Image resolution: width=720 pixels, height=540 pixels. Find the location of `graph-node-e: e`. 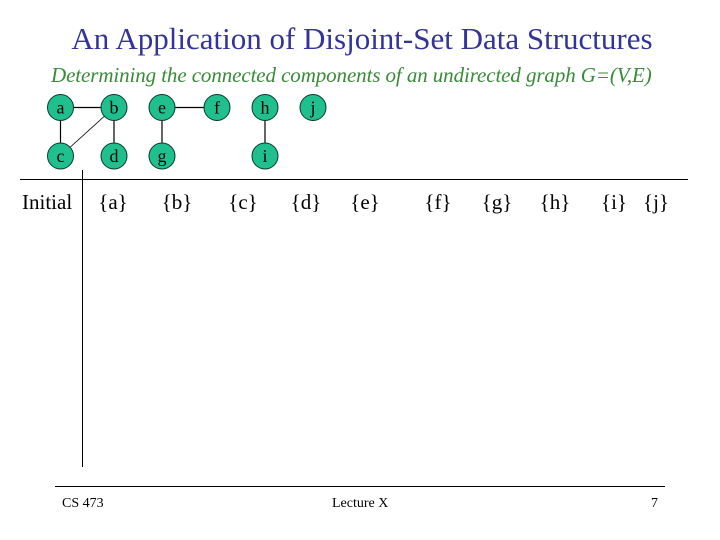

graph-node-e: e is located at coordinates (162, 107).